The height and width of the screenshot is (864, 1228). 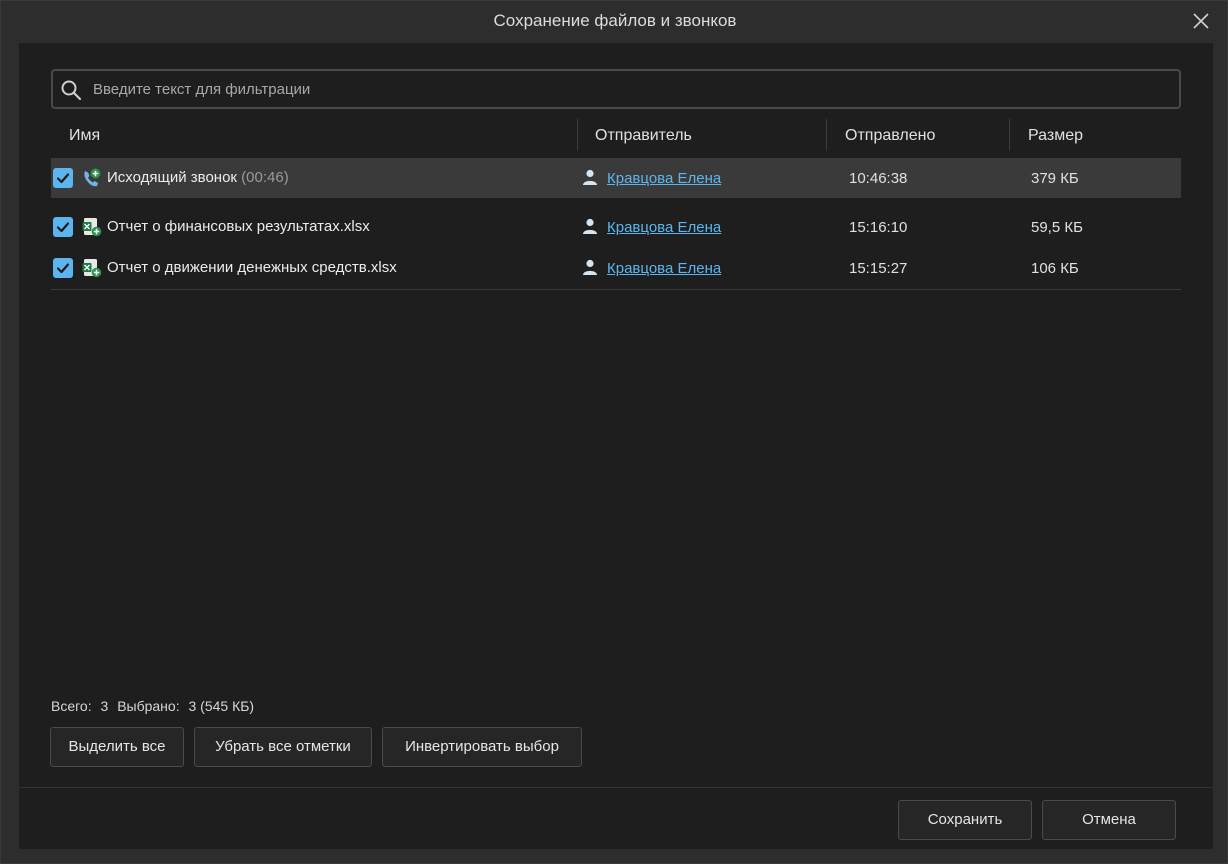 I want to click on column-header-name: Имя, so click(x=84, y=136).